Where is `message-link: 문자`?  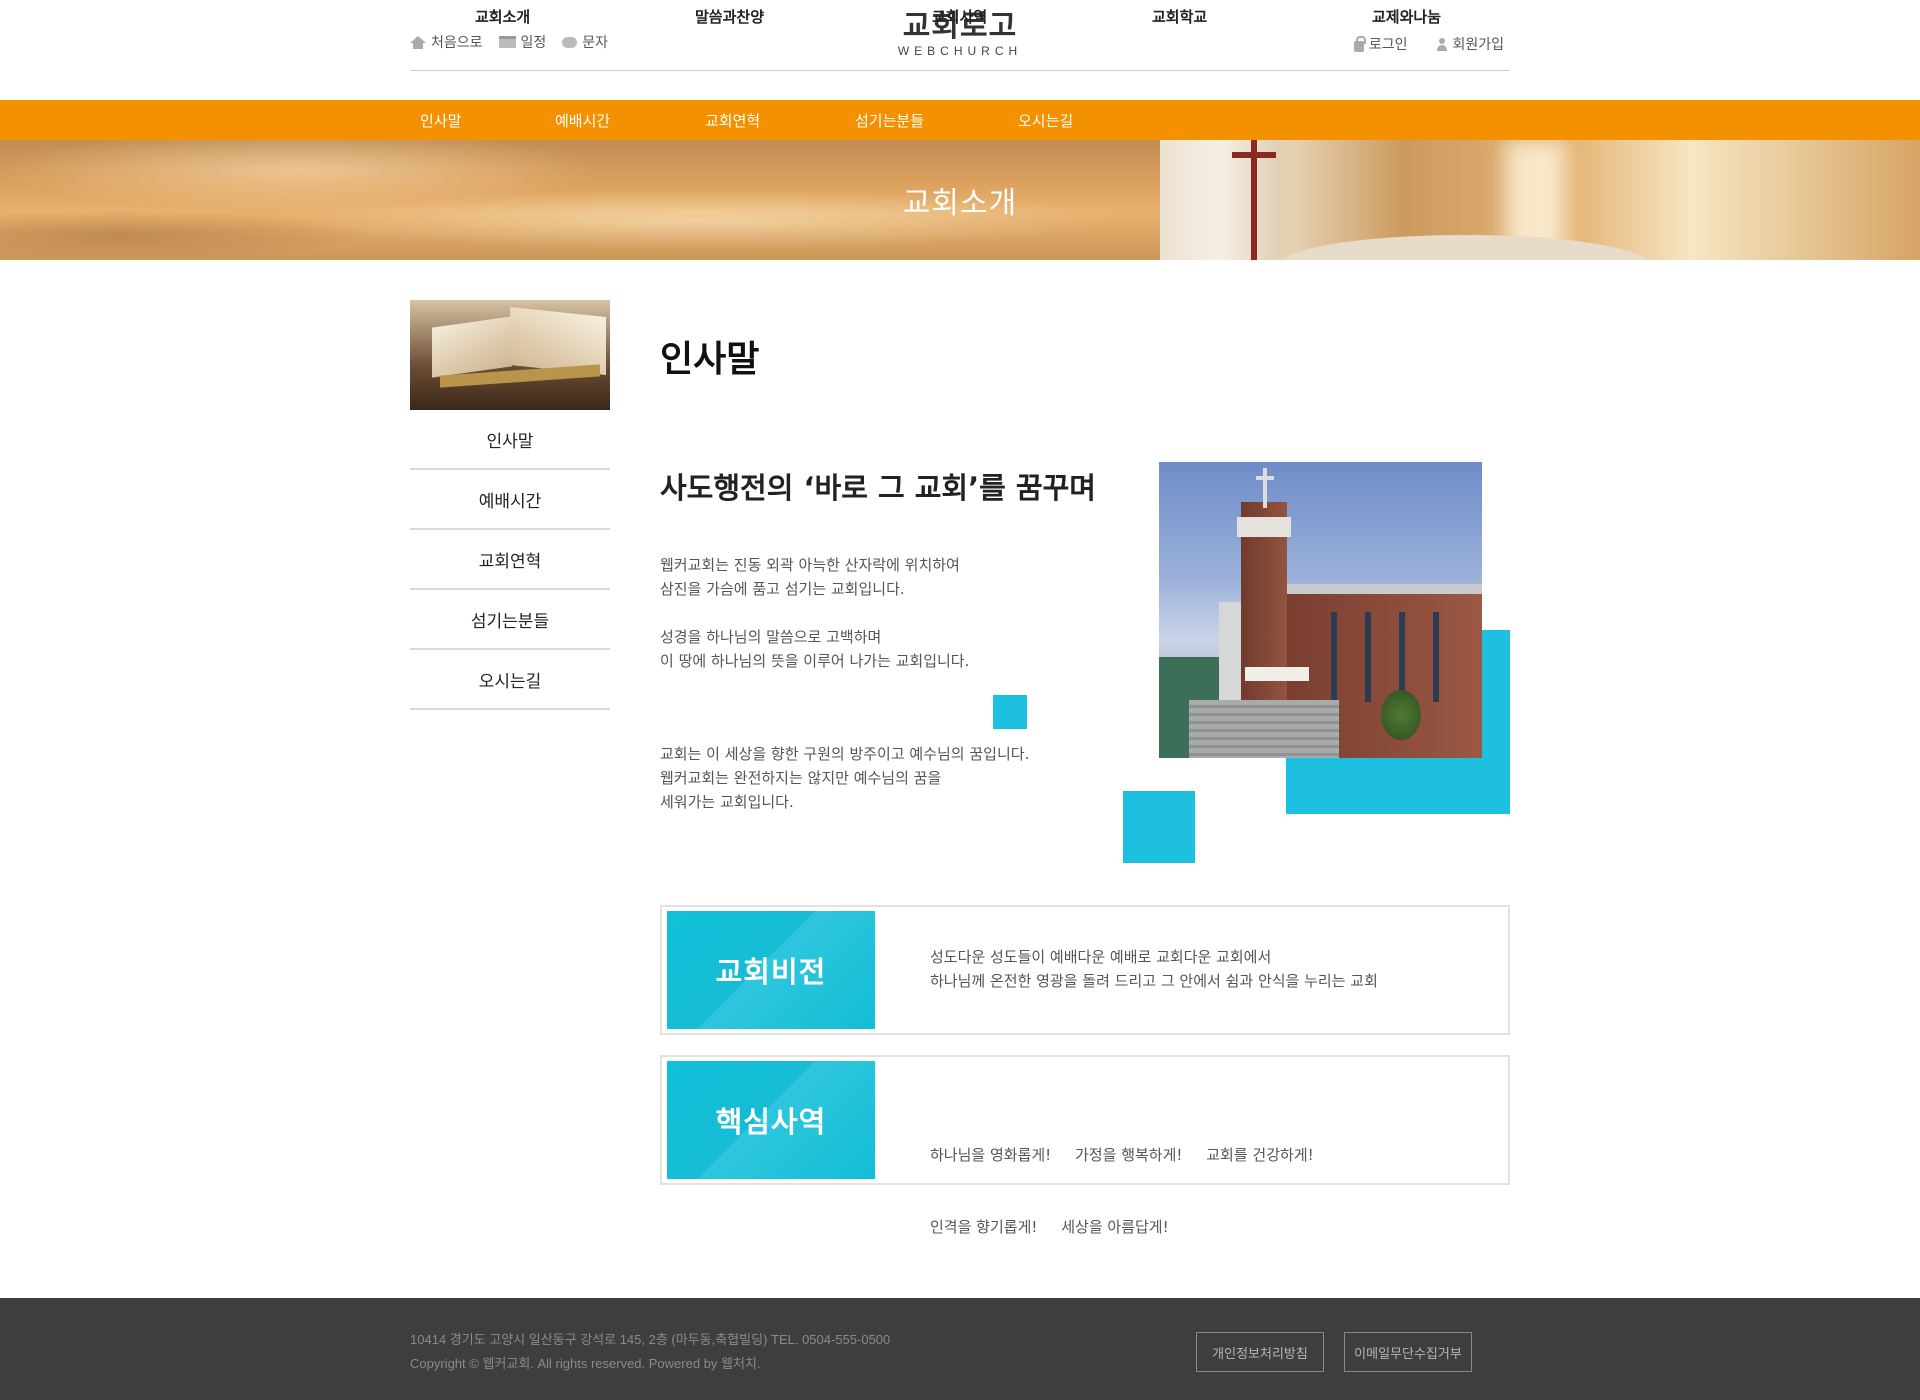
message-link: 문자 is located at coordinates (585, 42).